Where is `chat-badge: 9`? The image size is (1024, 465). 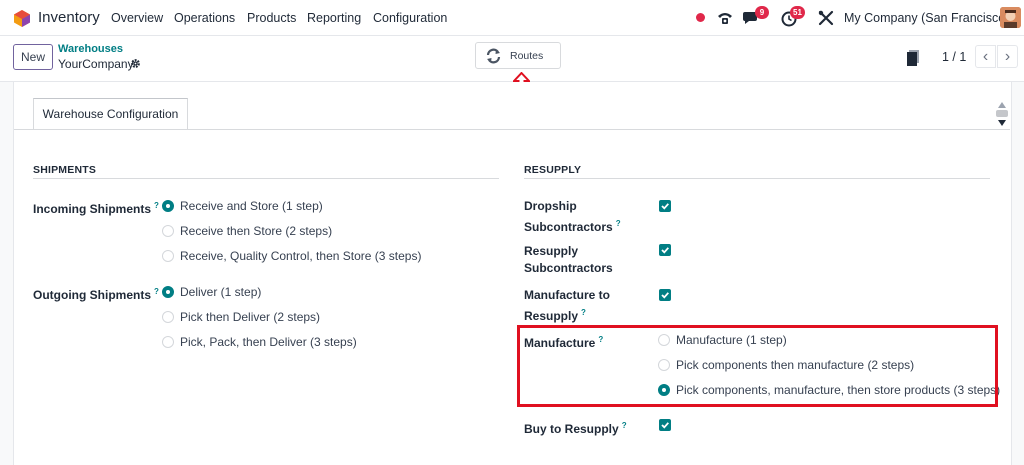 chat-badge: 9 is located at coordinates (762, 12).